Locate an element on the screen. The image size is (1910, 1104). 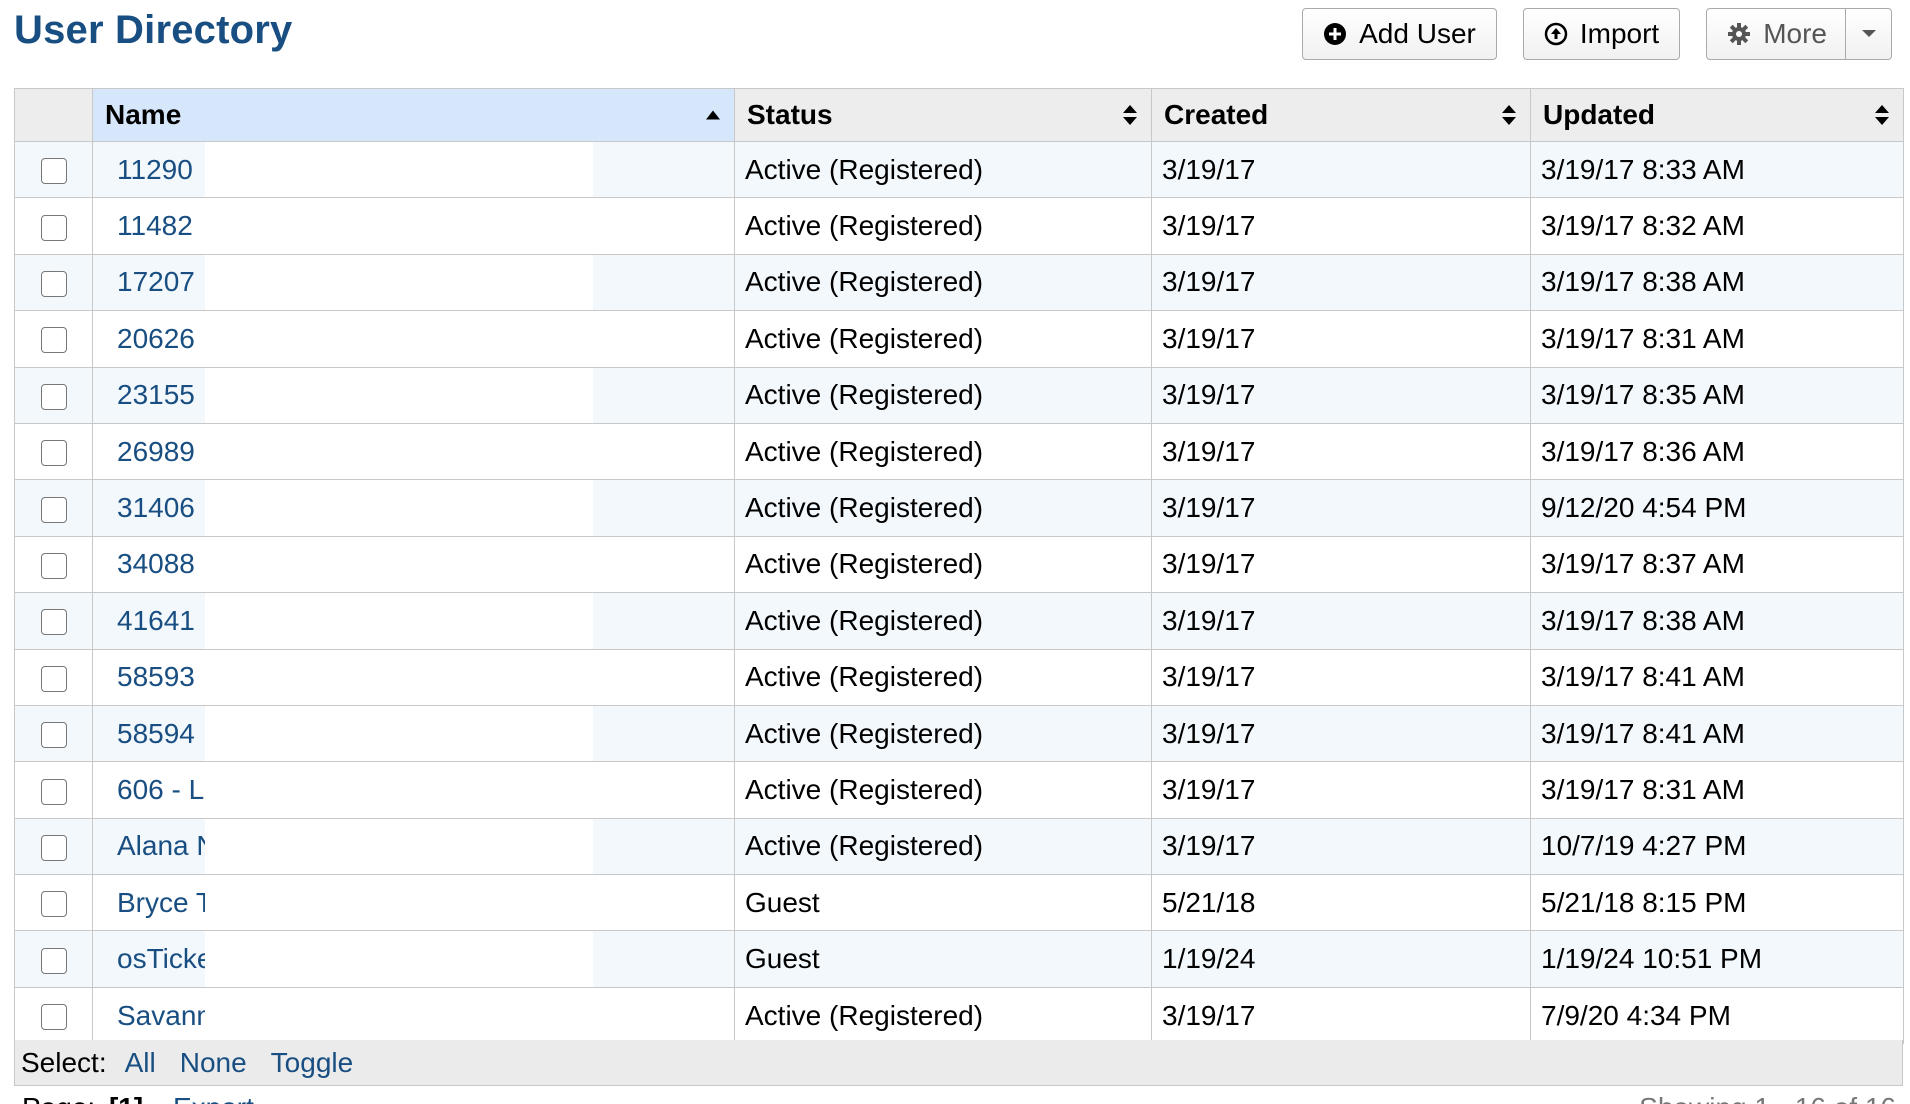
table-row: osTicke Guest 1/19/24 1/19/24 10:51 PM is located at coordinates (959, 959).